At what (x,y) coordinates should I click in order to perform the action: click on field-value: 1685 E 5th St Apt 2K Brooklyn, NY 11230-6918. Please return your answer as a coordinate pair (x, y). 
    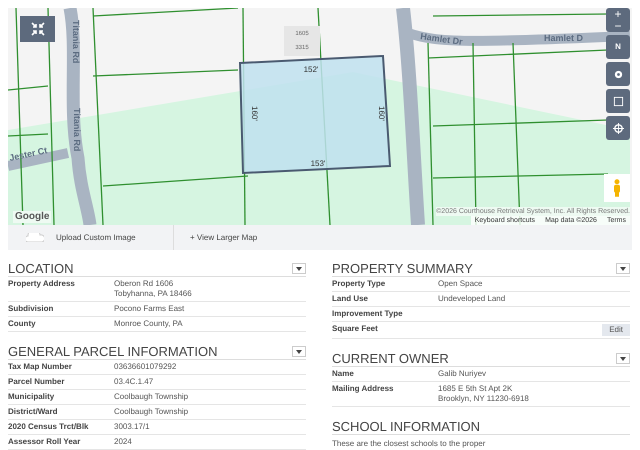
    Looking at the image, I should click on (484, 394).